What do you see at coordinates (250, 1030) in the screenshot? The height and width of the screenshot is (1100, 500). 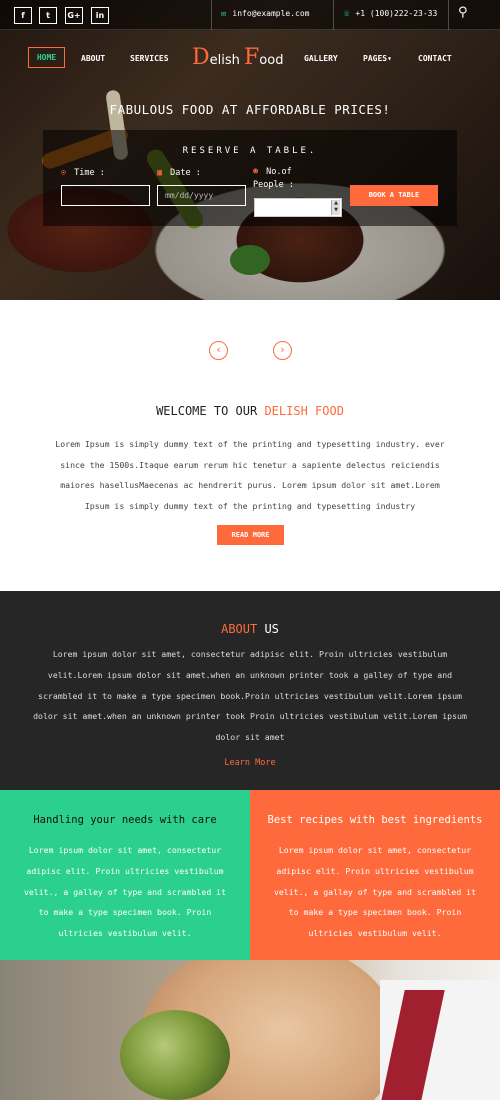 I see `chef-image` at bounding box center [250, 1030].